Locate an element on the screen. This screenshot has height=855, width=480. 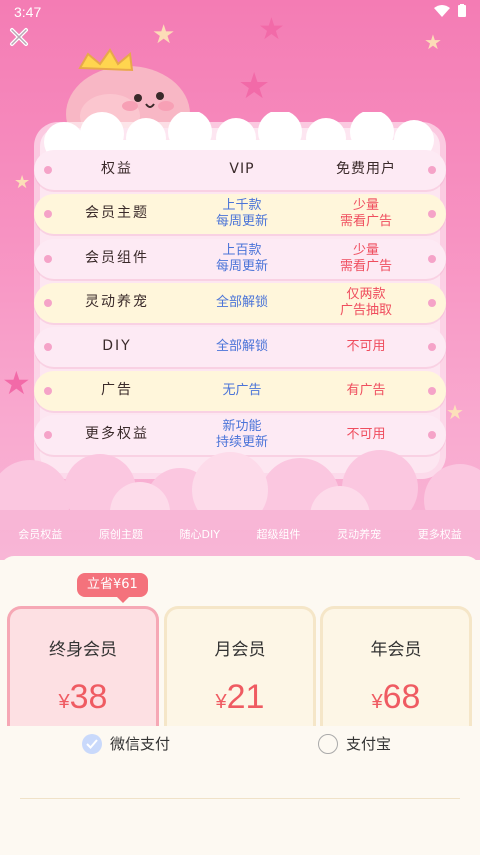
tab-more-benefits: 更多权益 is located at coordinates (440, 536).